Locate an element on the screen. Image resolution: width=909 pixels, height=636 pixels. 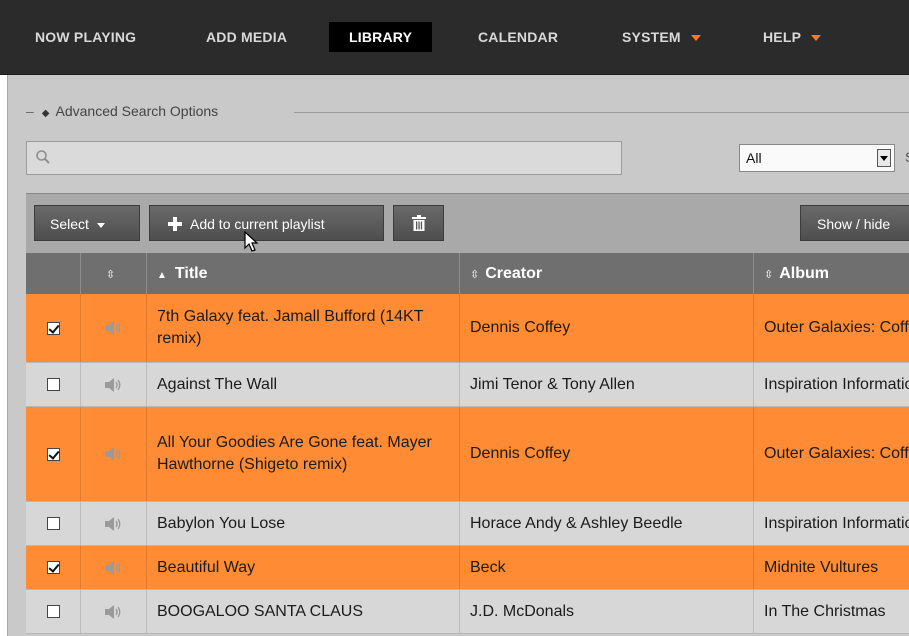
table-row: Beautiful Way Beck Midnite Vultures is located at coordinates (467, 568).